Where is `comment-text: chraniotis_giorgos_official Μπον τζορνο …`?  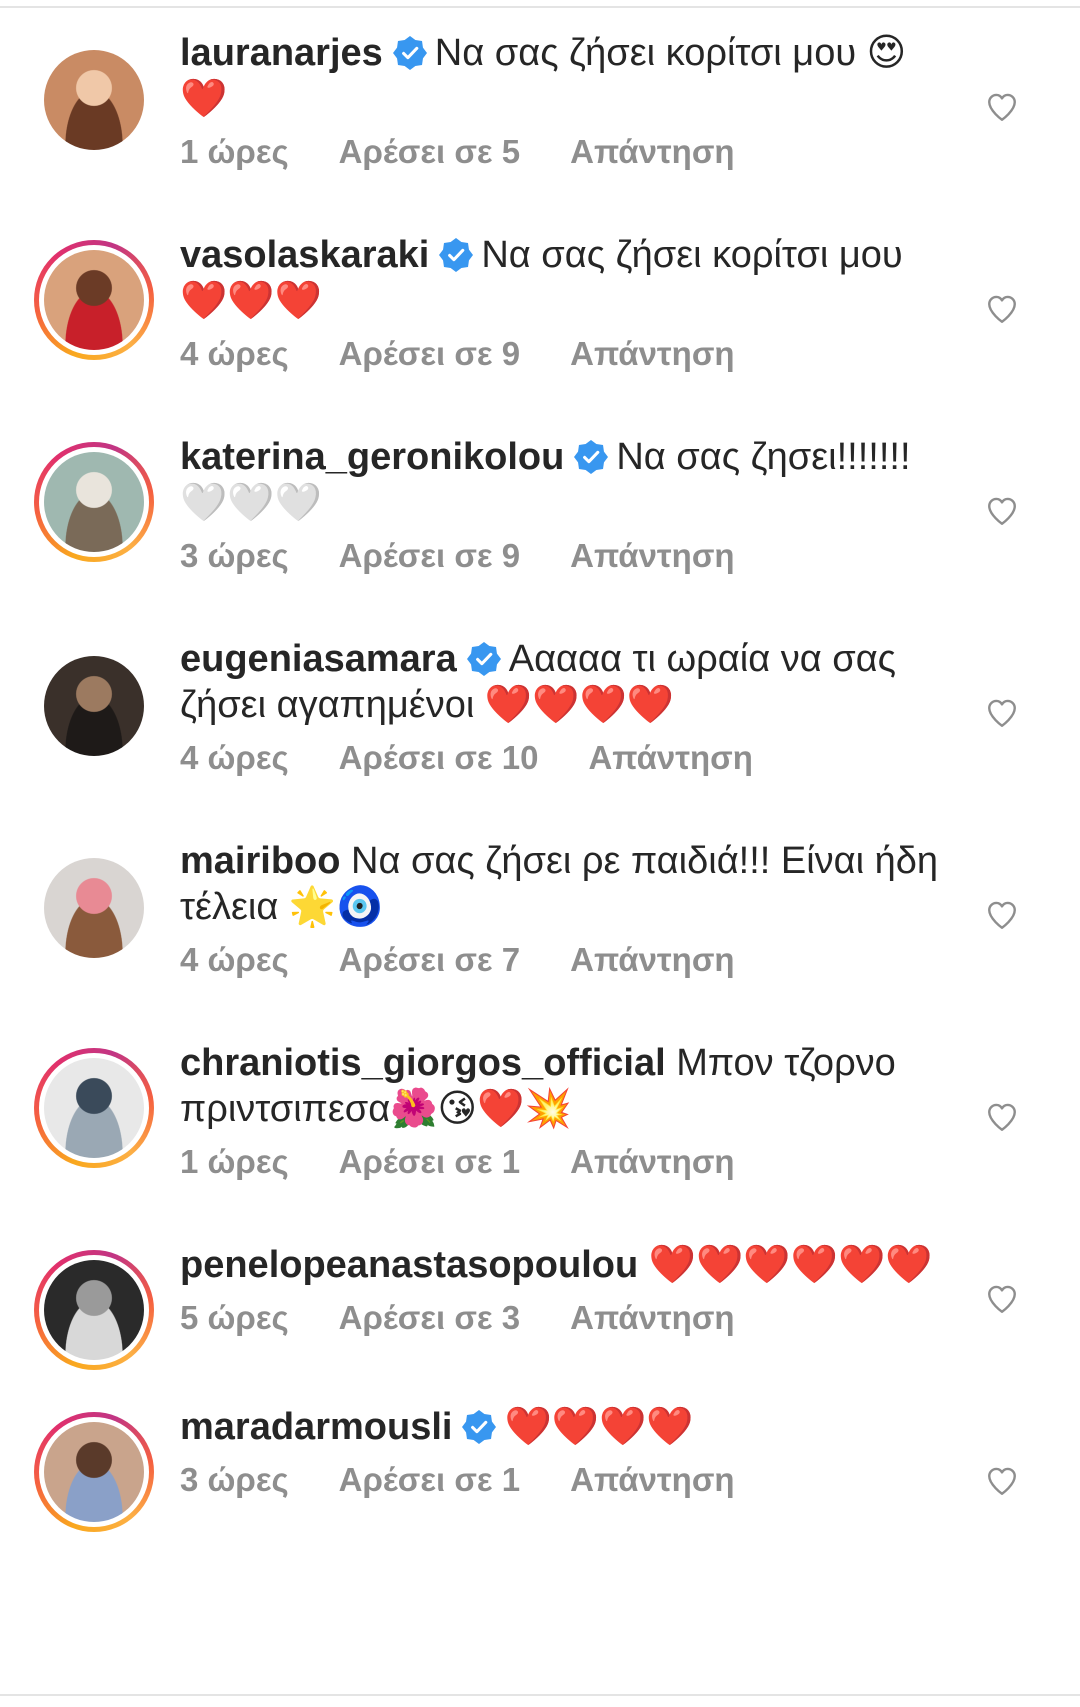 comment-text: chraniotis_giorgos_official Μπον τζορνο … is located at coordinates (560, 1086).